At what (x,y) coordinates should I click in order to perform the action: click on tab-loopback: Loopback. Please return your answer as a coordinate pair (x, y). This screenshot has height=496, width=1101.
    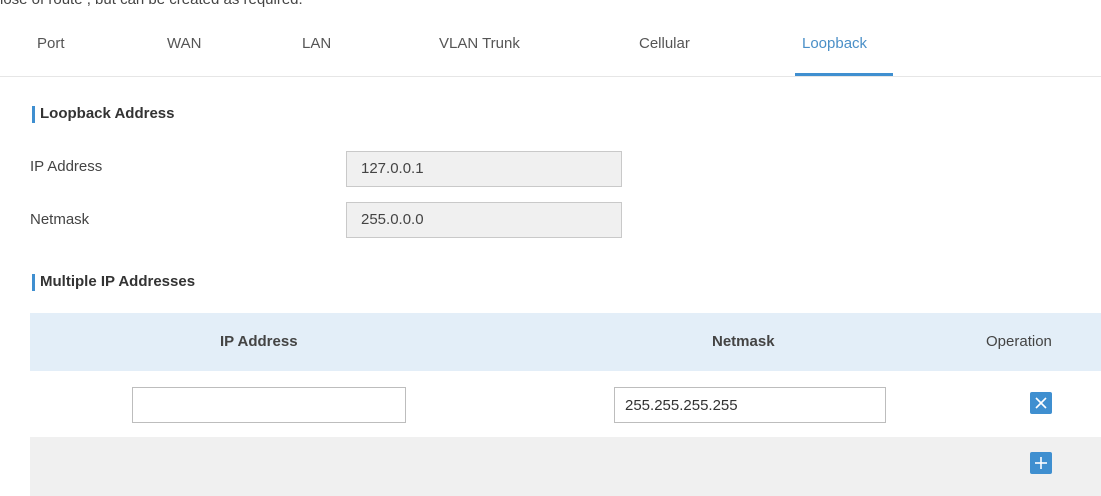
    Looking at the image, I should click on (834, 54).